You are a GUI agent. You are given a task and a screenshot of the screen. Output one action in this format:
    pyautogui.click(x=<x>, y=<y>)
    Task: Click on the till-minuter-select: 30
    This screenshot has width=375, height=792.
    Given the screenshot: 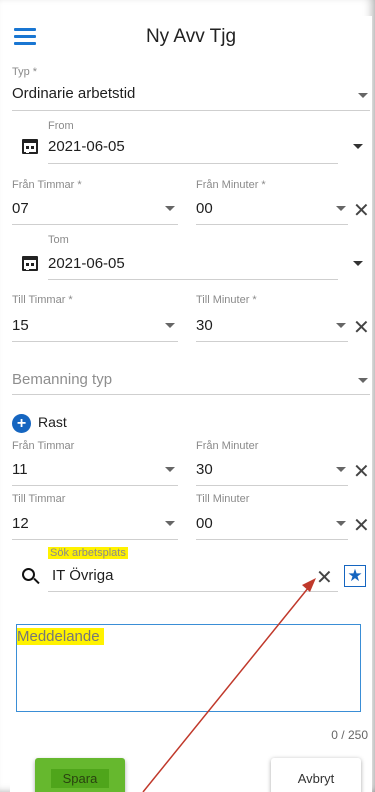 What is the action you would take?
    pyautogui.click(x=204, y=325)
    